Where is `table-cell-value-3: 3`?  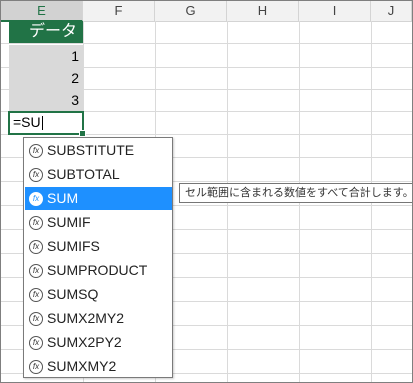 table-cell-value-3: 3 is located at coordinates (46, 100).